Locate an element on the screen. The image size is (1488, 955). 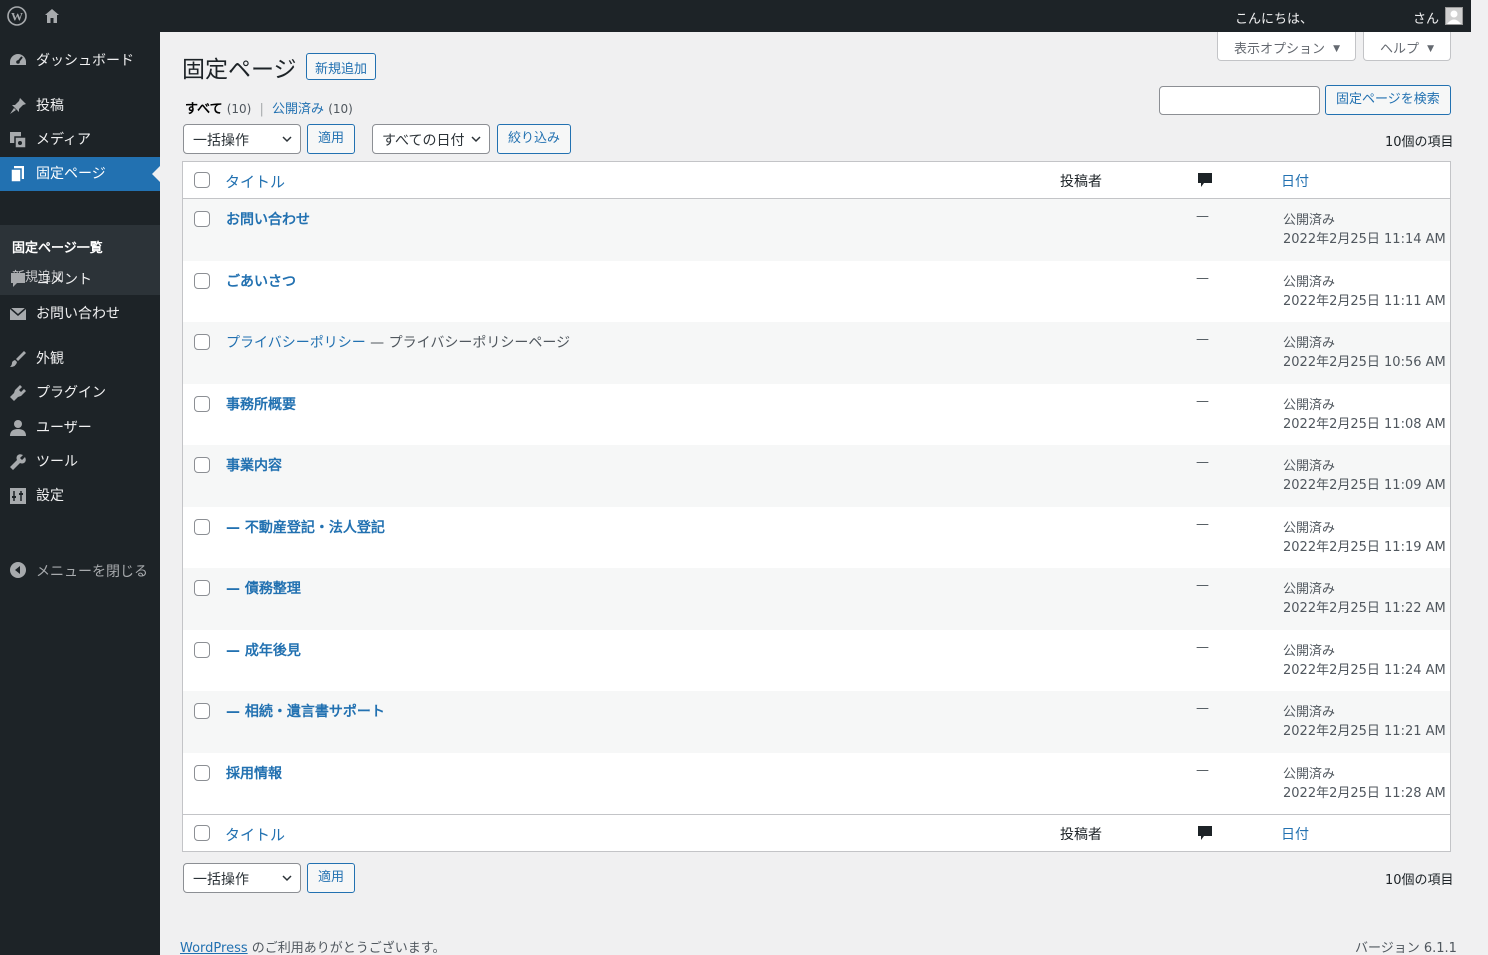
row-title-link: 採用情報 is located at coordinates (254, 773).